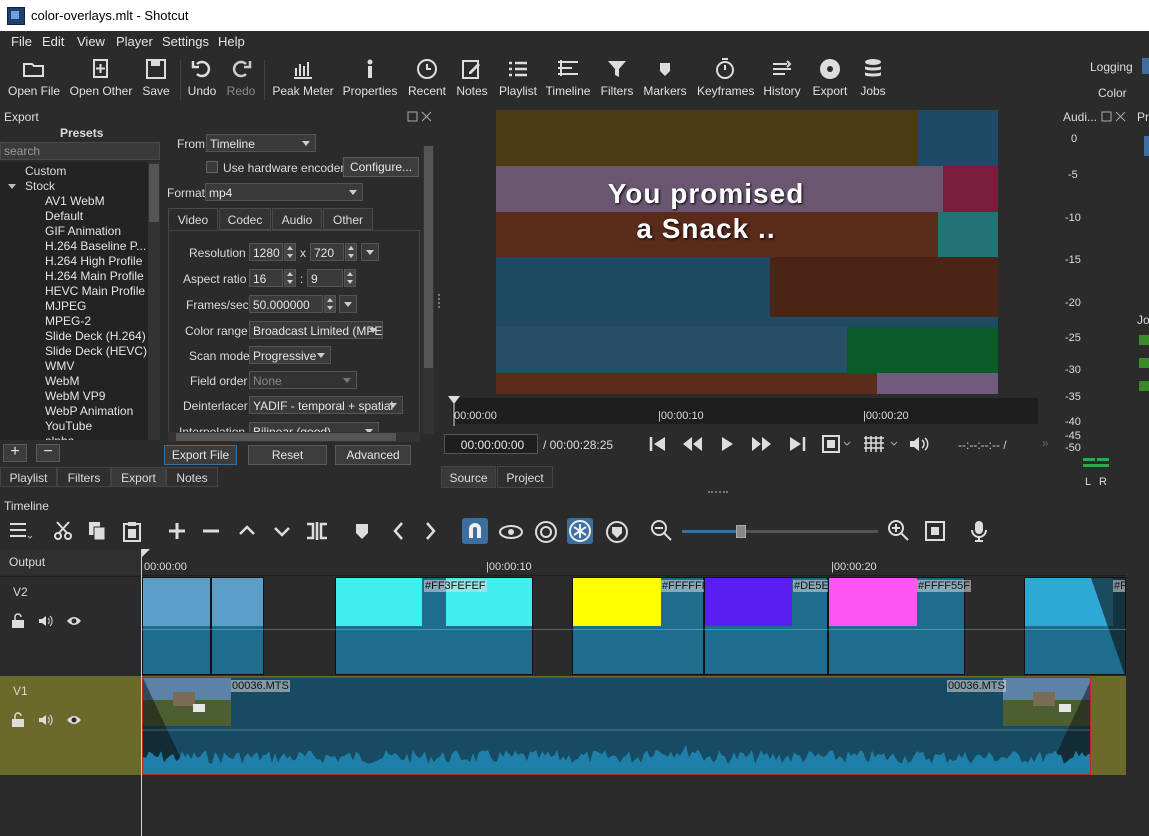  Describe the element at coordinates (192, 477) in the screenshot. I see `tab-notes: Notes` at that location.